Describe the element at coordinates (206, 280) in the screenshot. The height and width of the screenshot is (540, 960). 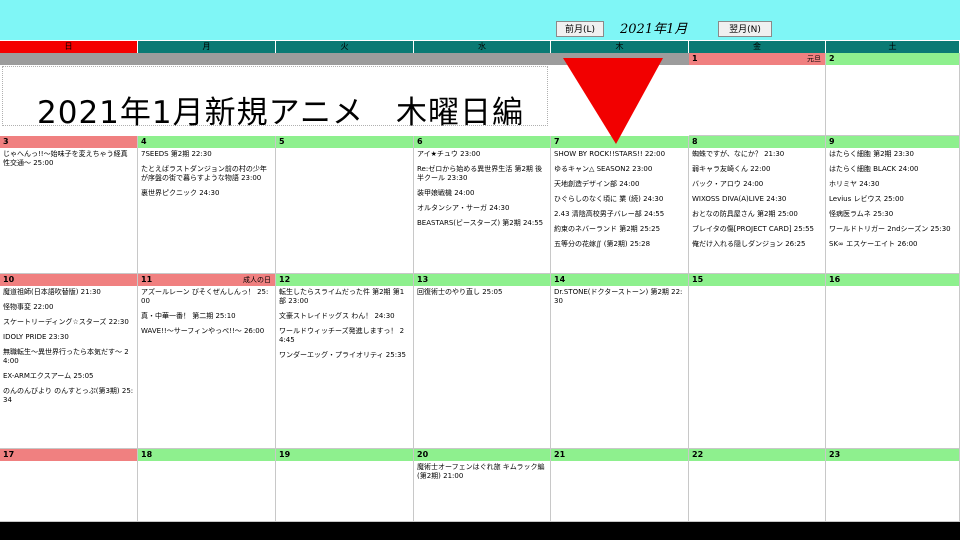
I see `day-number: 11 成人の日` at that location.